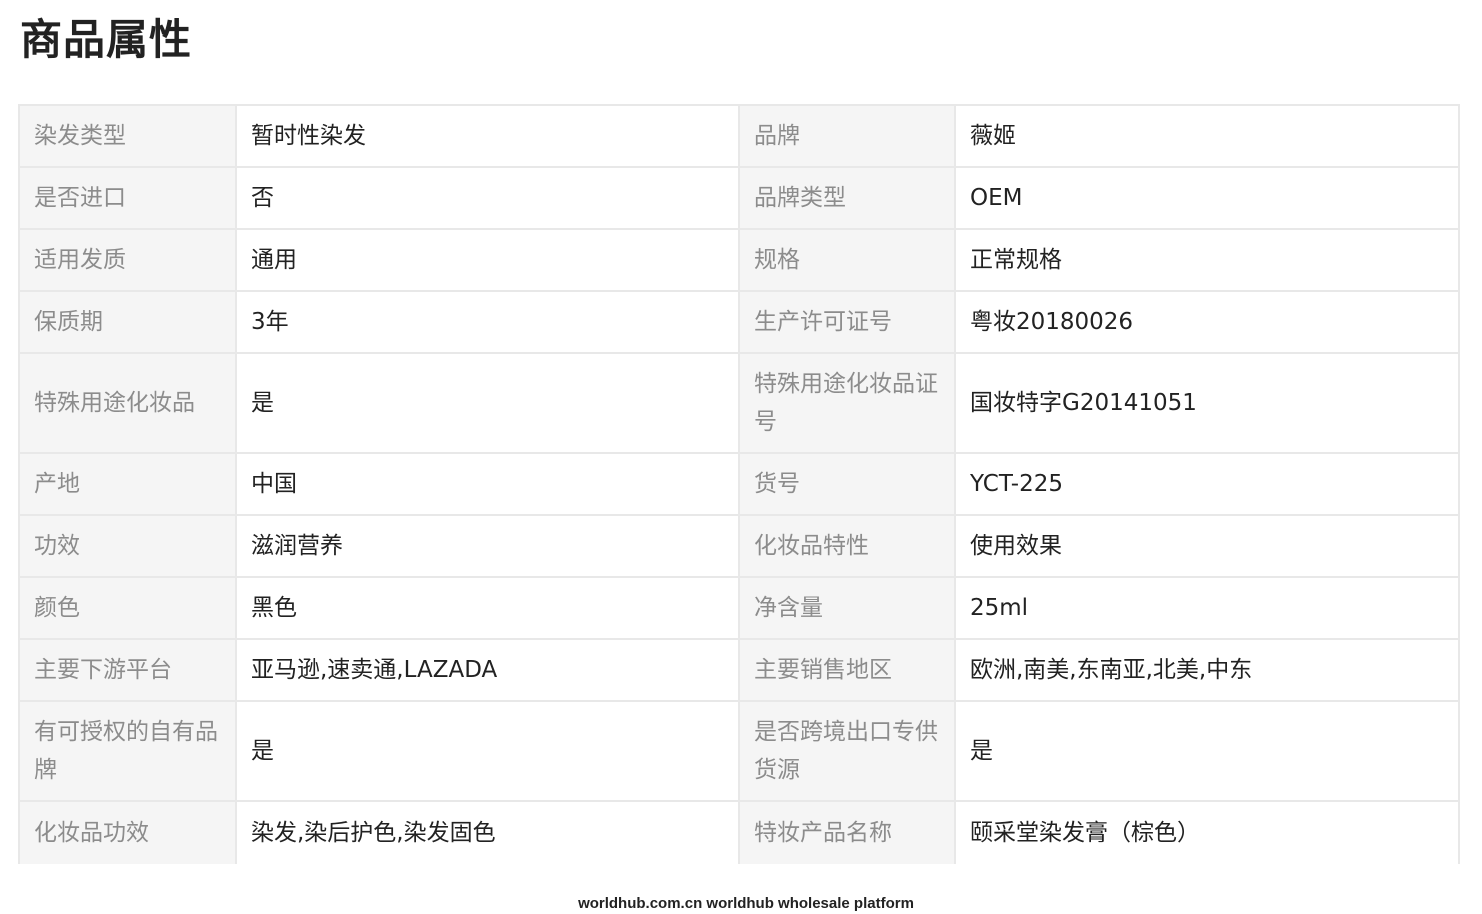 Image resolution: width=1482 pixels, height=914 pixels. I want to click on attribute-label: 有可授权的自有品牌, so click(127, 751).